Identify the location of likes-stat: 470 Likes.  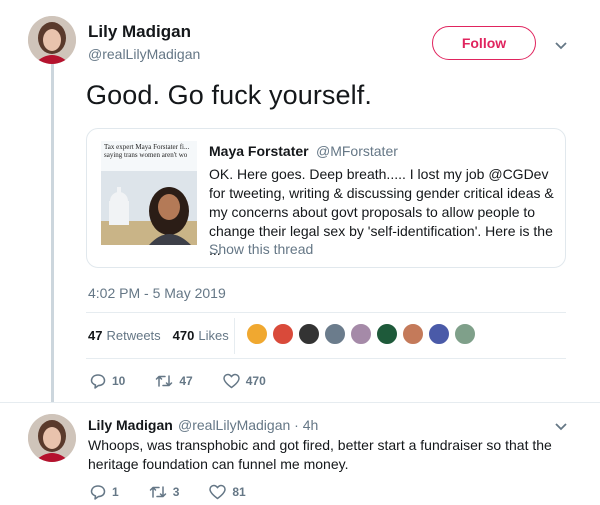
(201, 335).